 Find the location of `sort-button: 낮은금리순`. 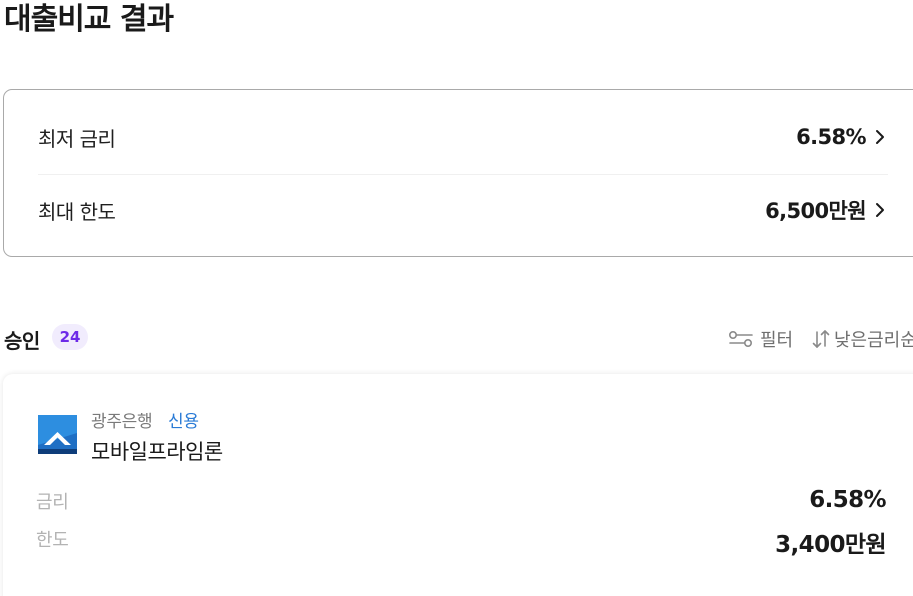

sort-button: 낮은금리순 is located at coordinates (862, 339).